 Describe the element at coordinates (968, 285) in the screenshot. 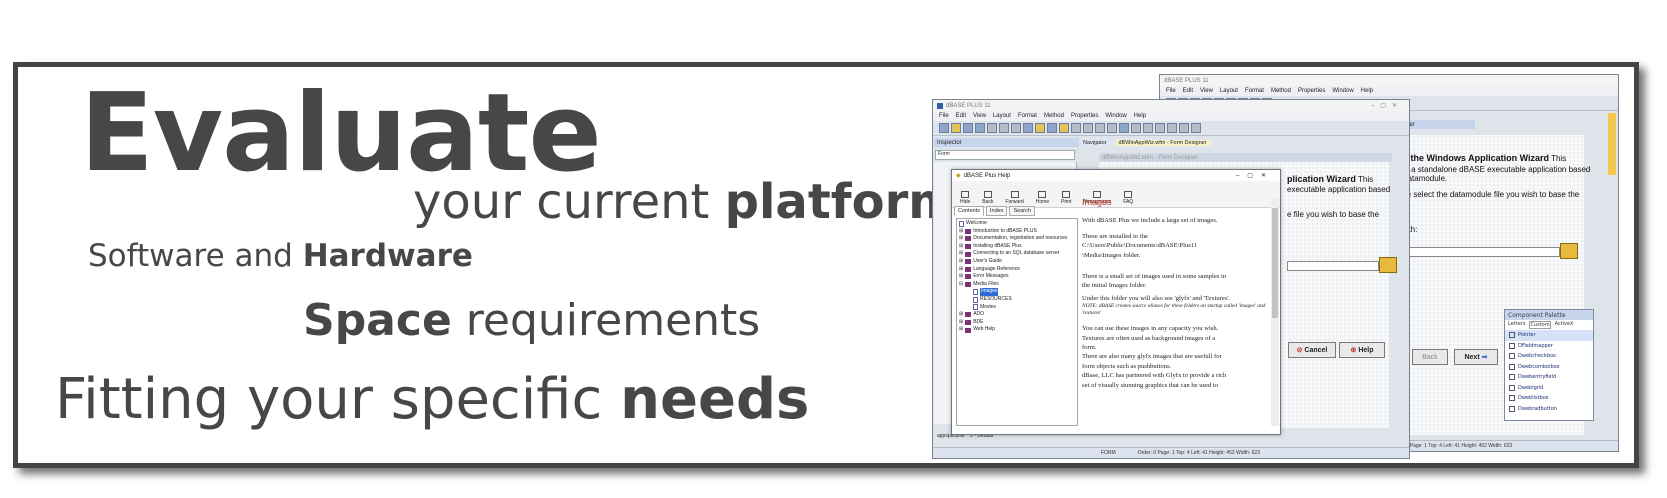

I see `book-open-icon` at that location.